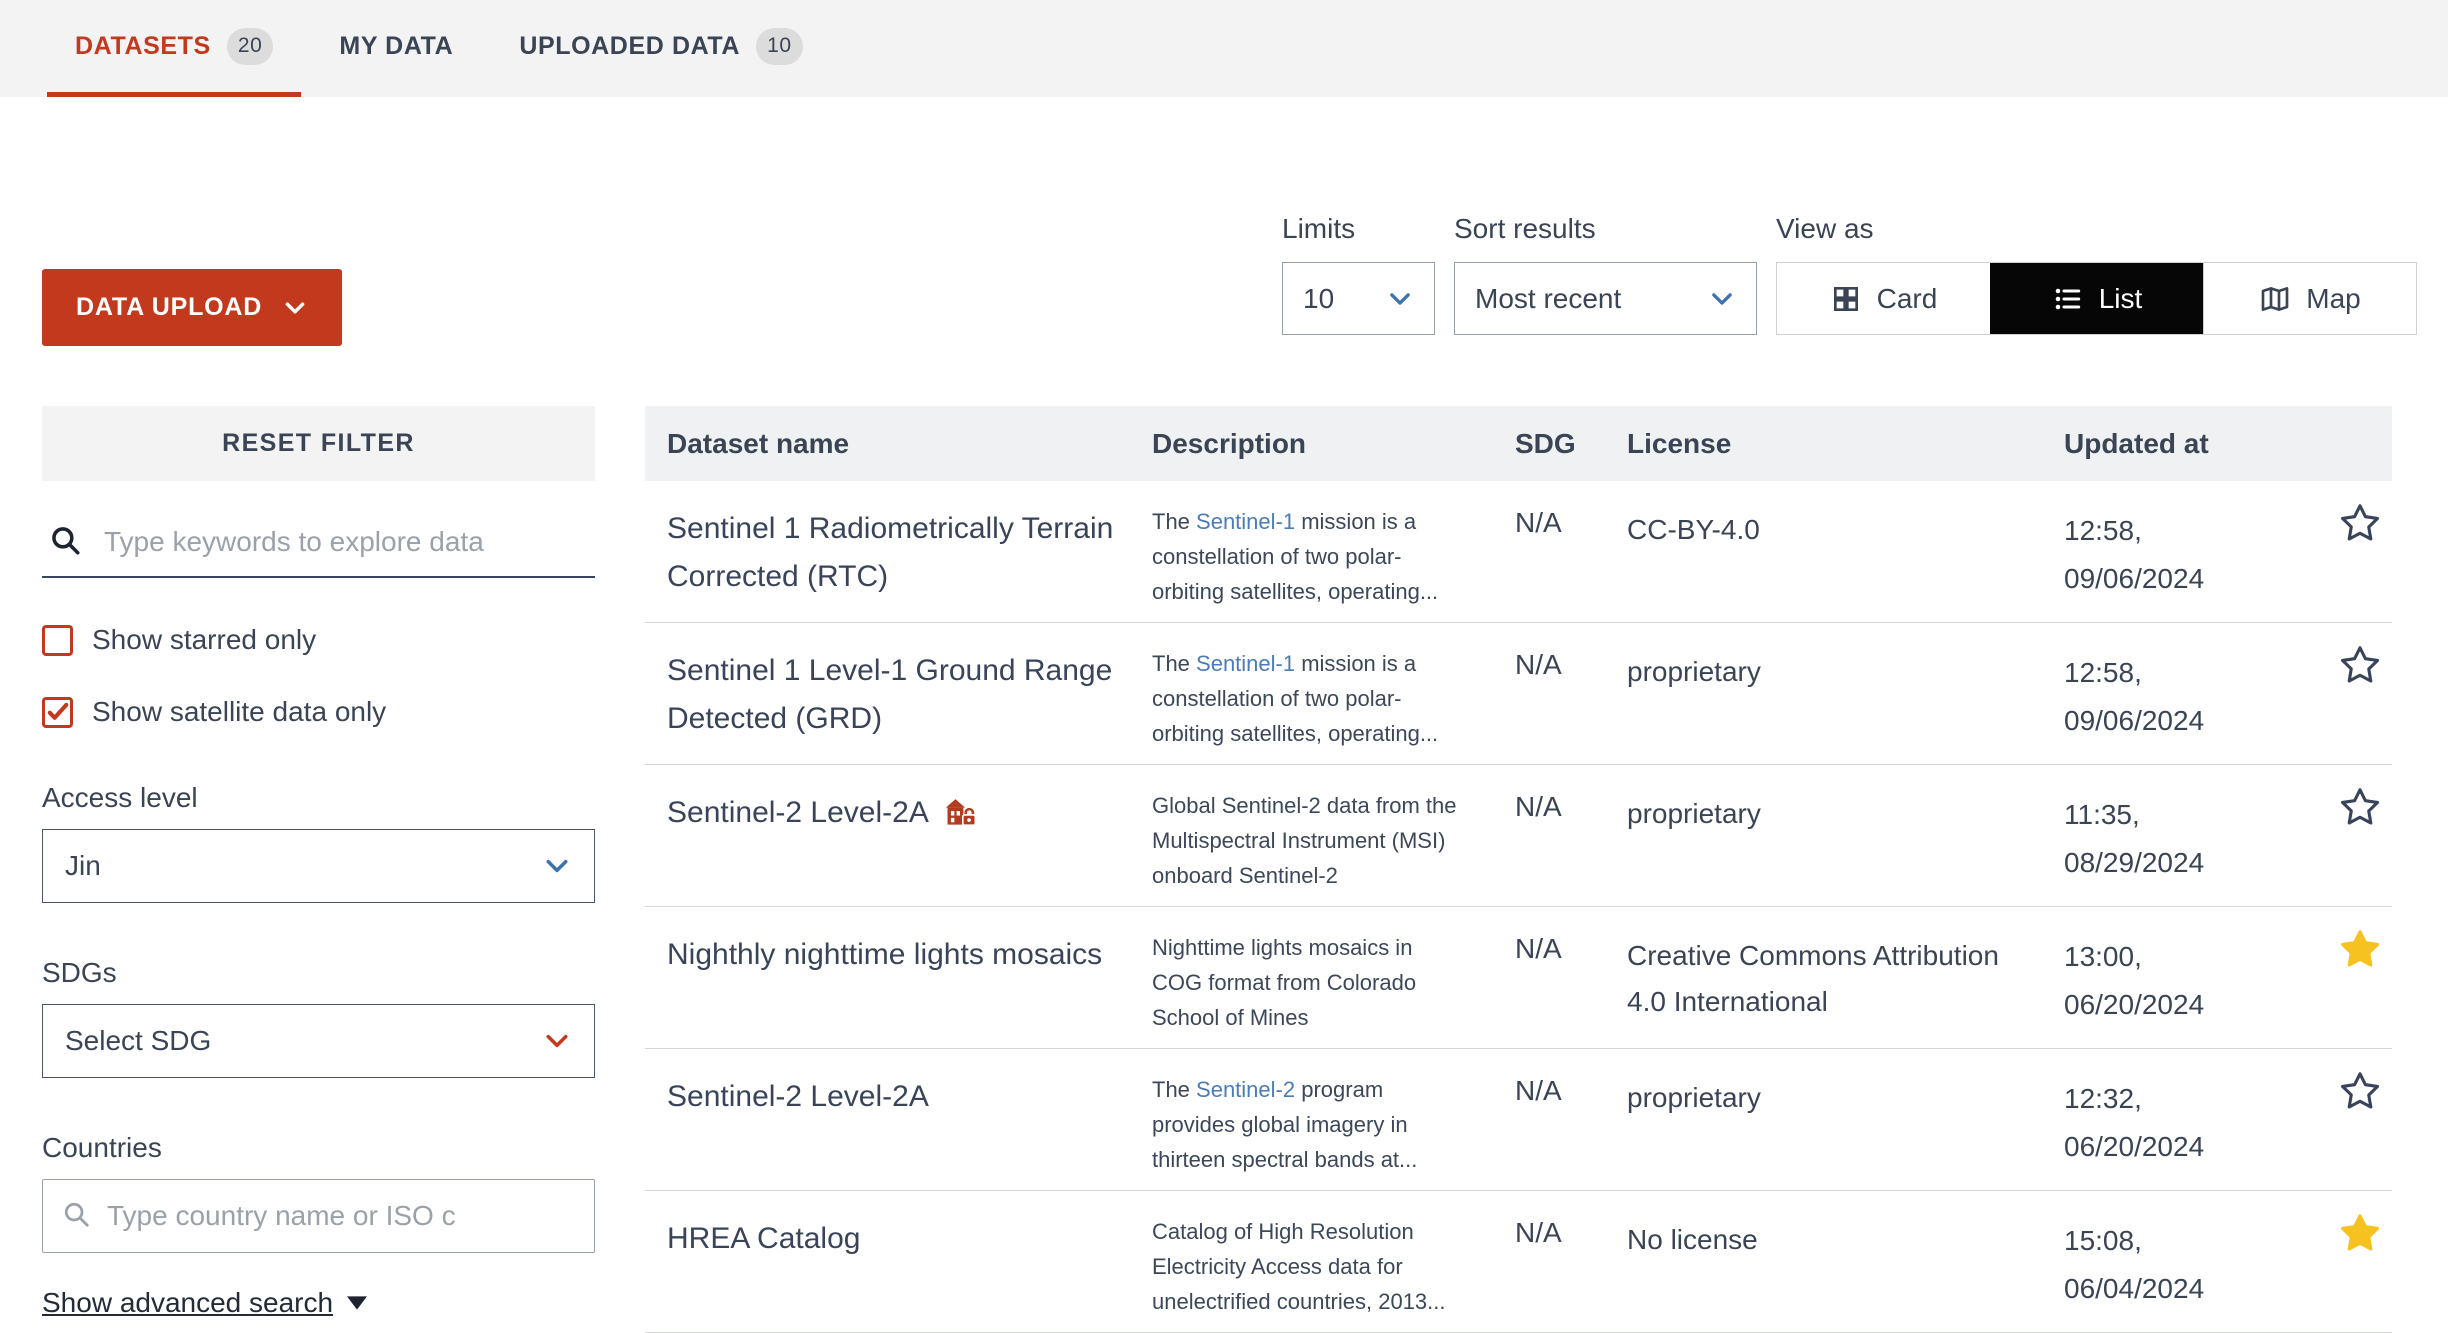  What do you see at coordinates (960, 818) in the screenshot?
I see `restricted-icon` at bounding box center [960, 818].